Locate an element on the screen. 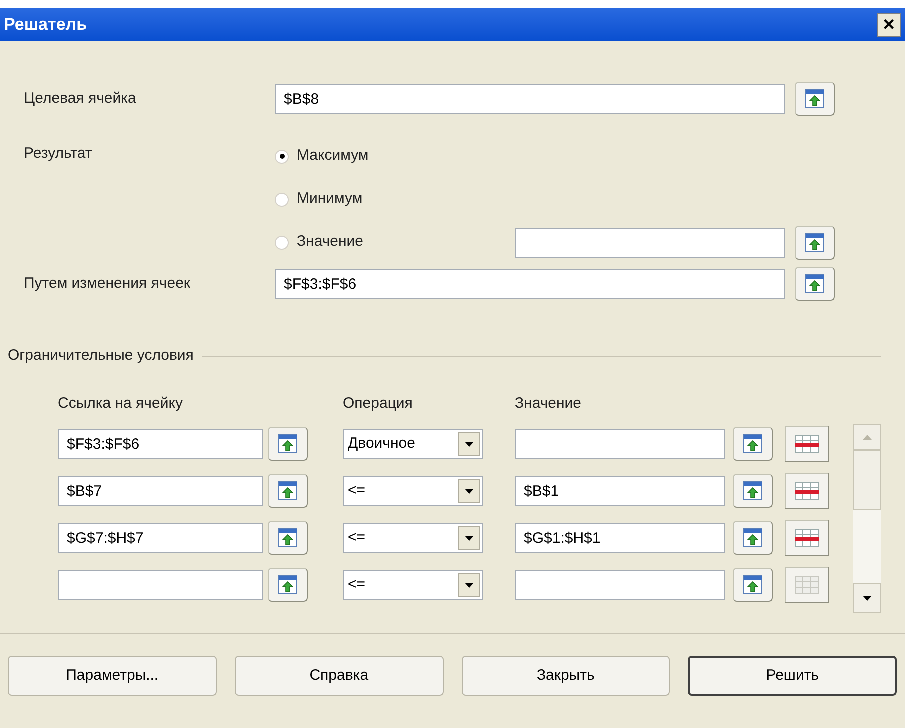  changing-label: Путем изменения ячеек is located at coordinates (108, 284).